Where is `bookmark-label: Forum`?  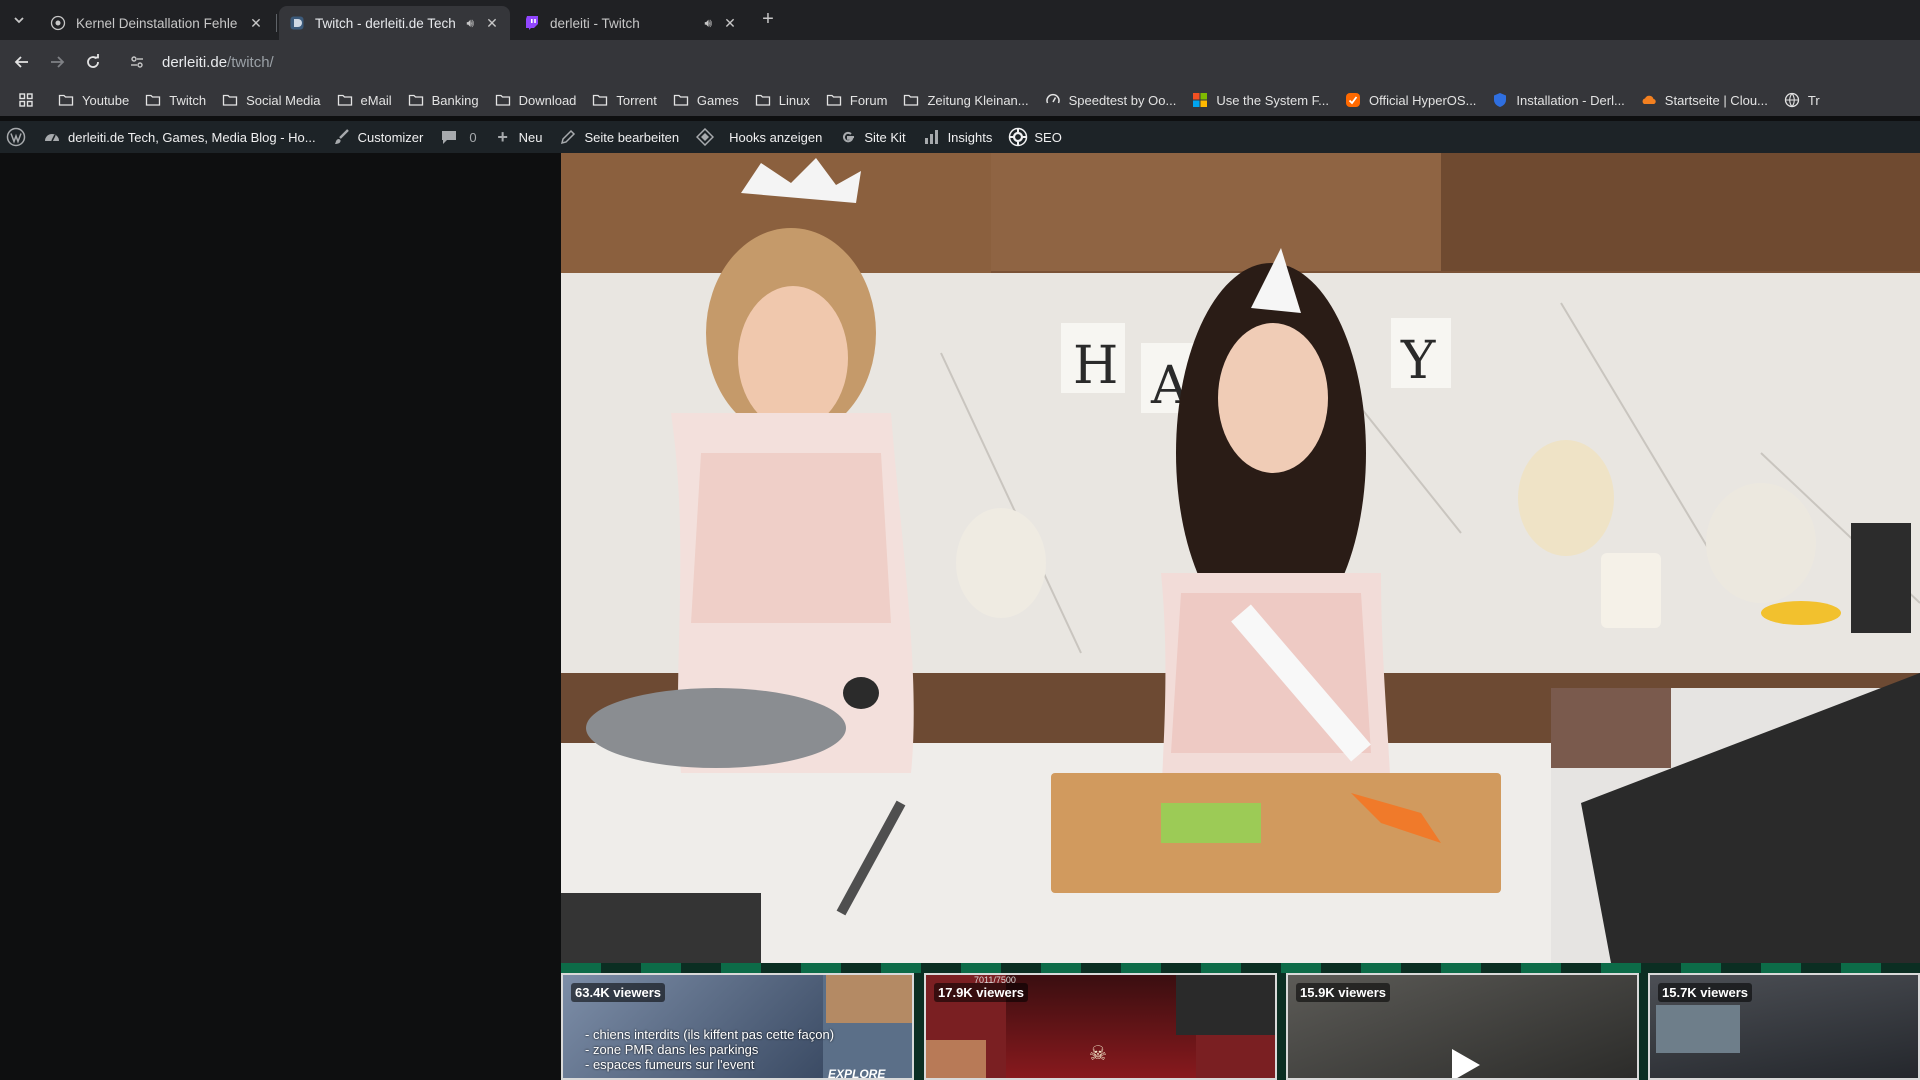
bookmark-label: Forum is located at coordinates (868, 100).